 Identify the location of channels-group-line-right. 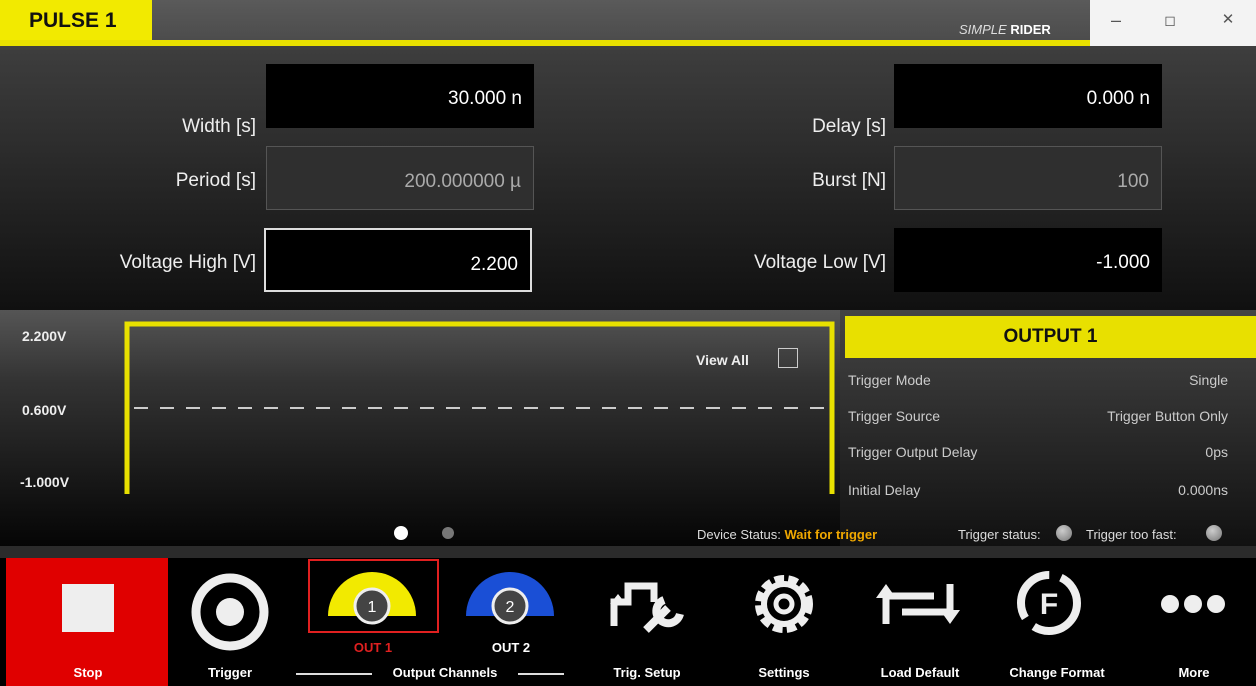
(541, 674).